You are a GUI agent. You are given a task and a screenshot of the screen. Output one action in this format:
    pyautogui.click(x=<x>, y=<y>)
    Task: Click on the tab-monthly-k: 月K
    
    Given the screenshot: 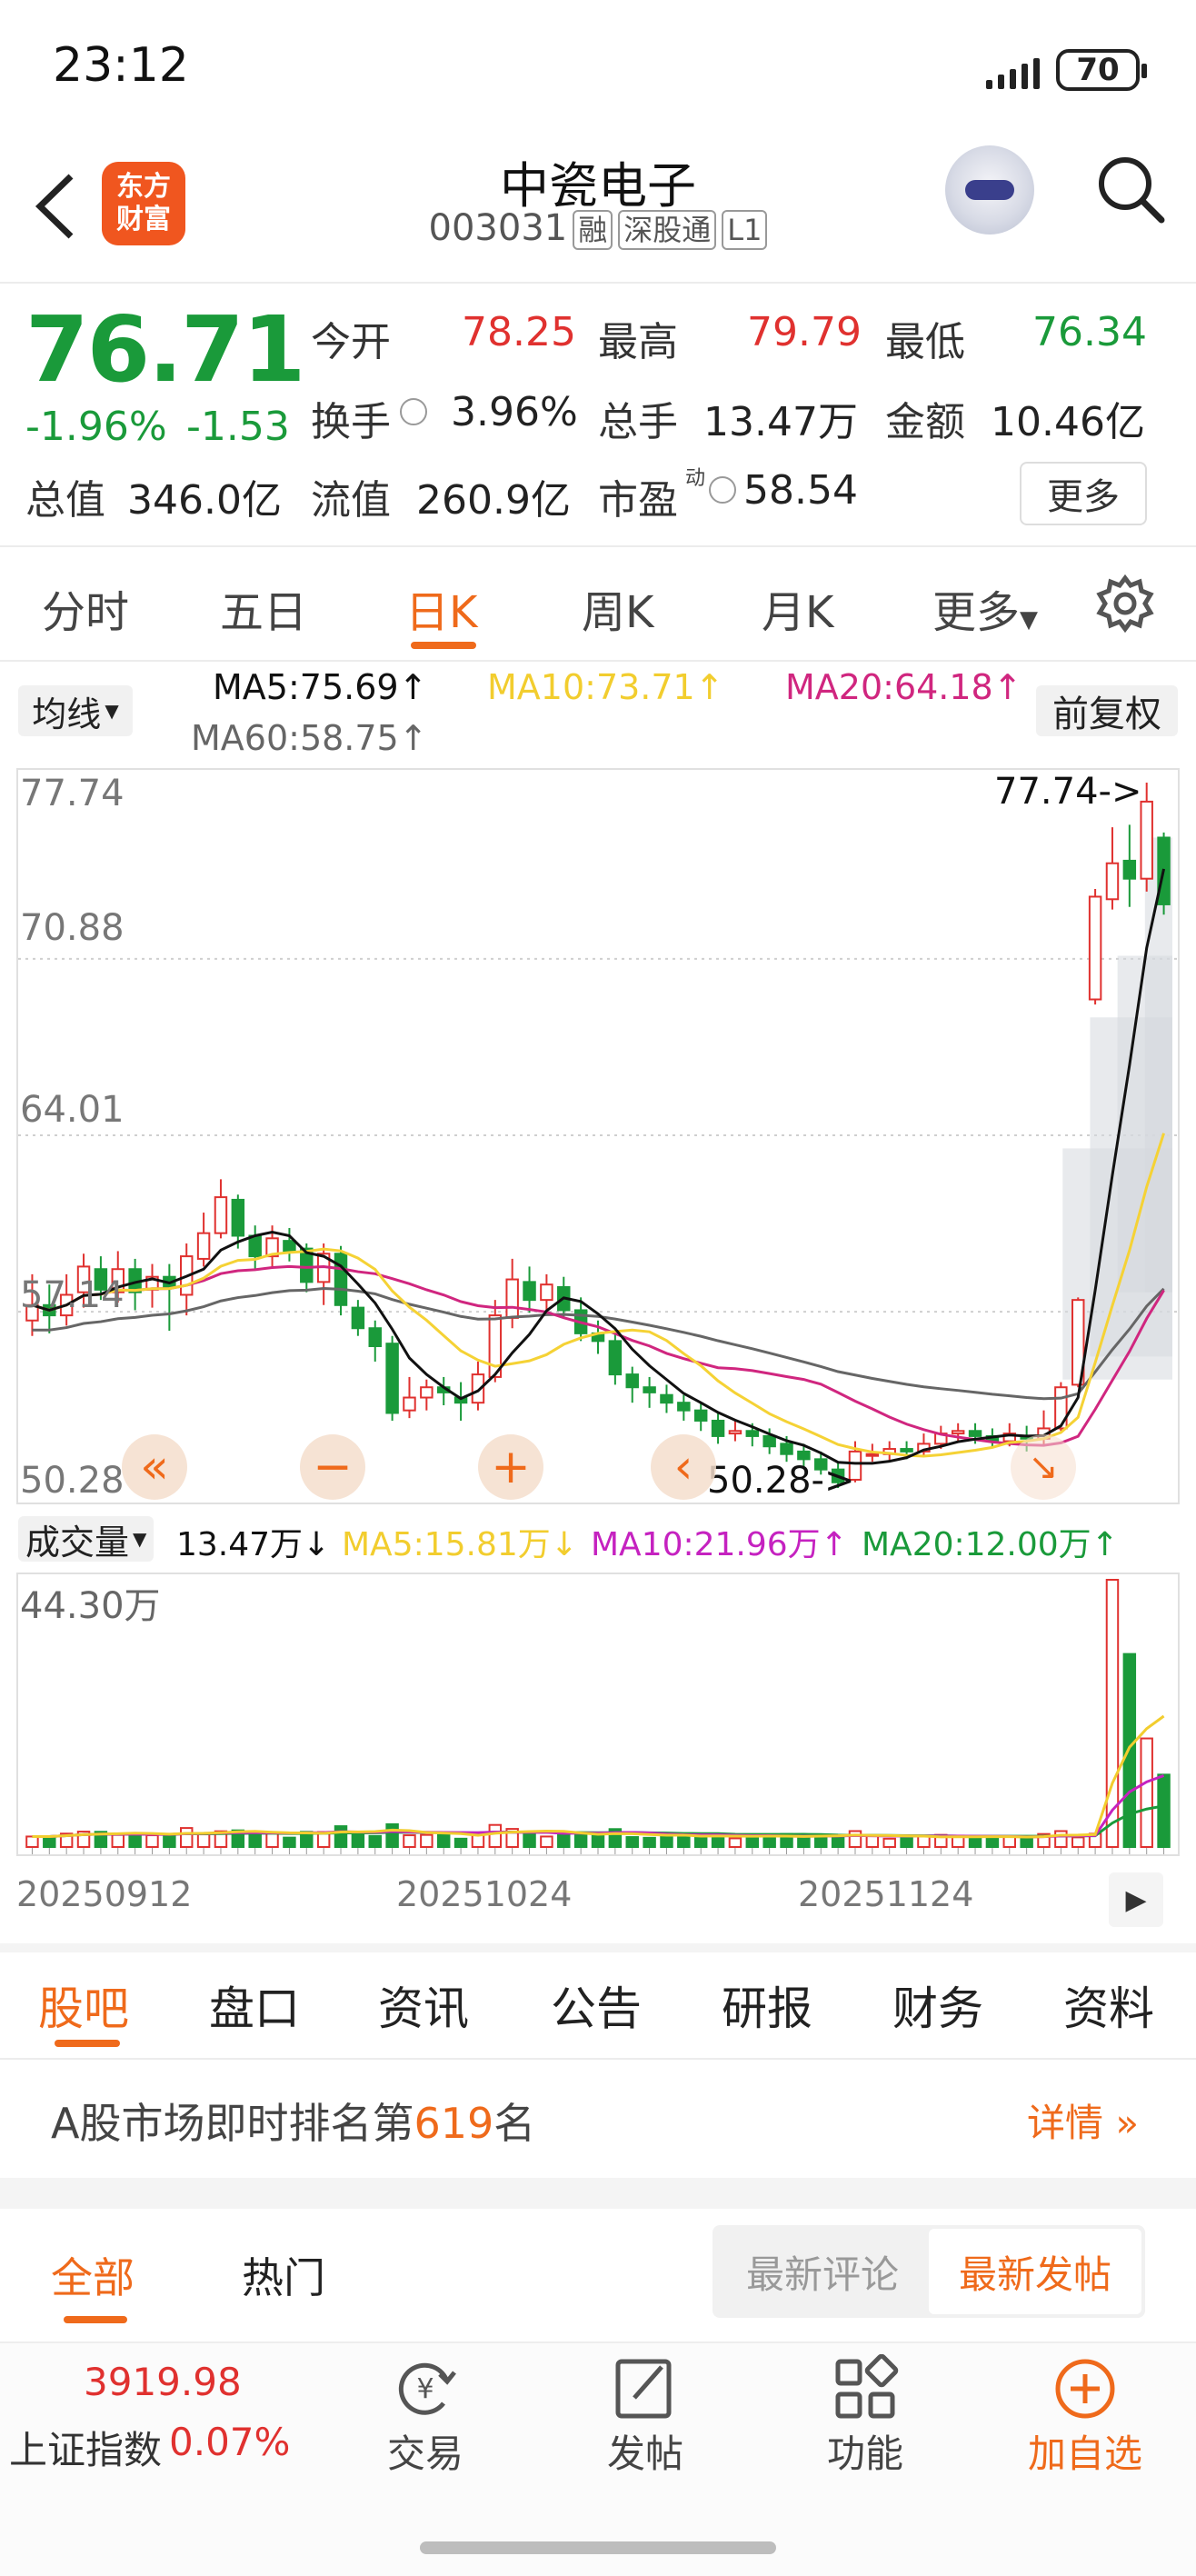 What is the action you would take?
    pyautogui.click(x=797, y=608)
    